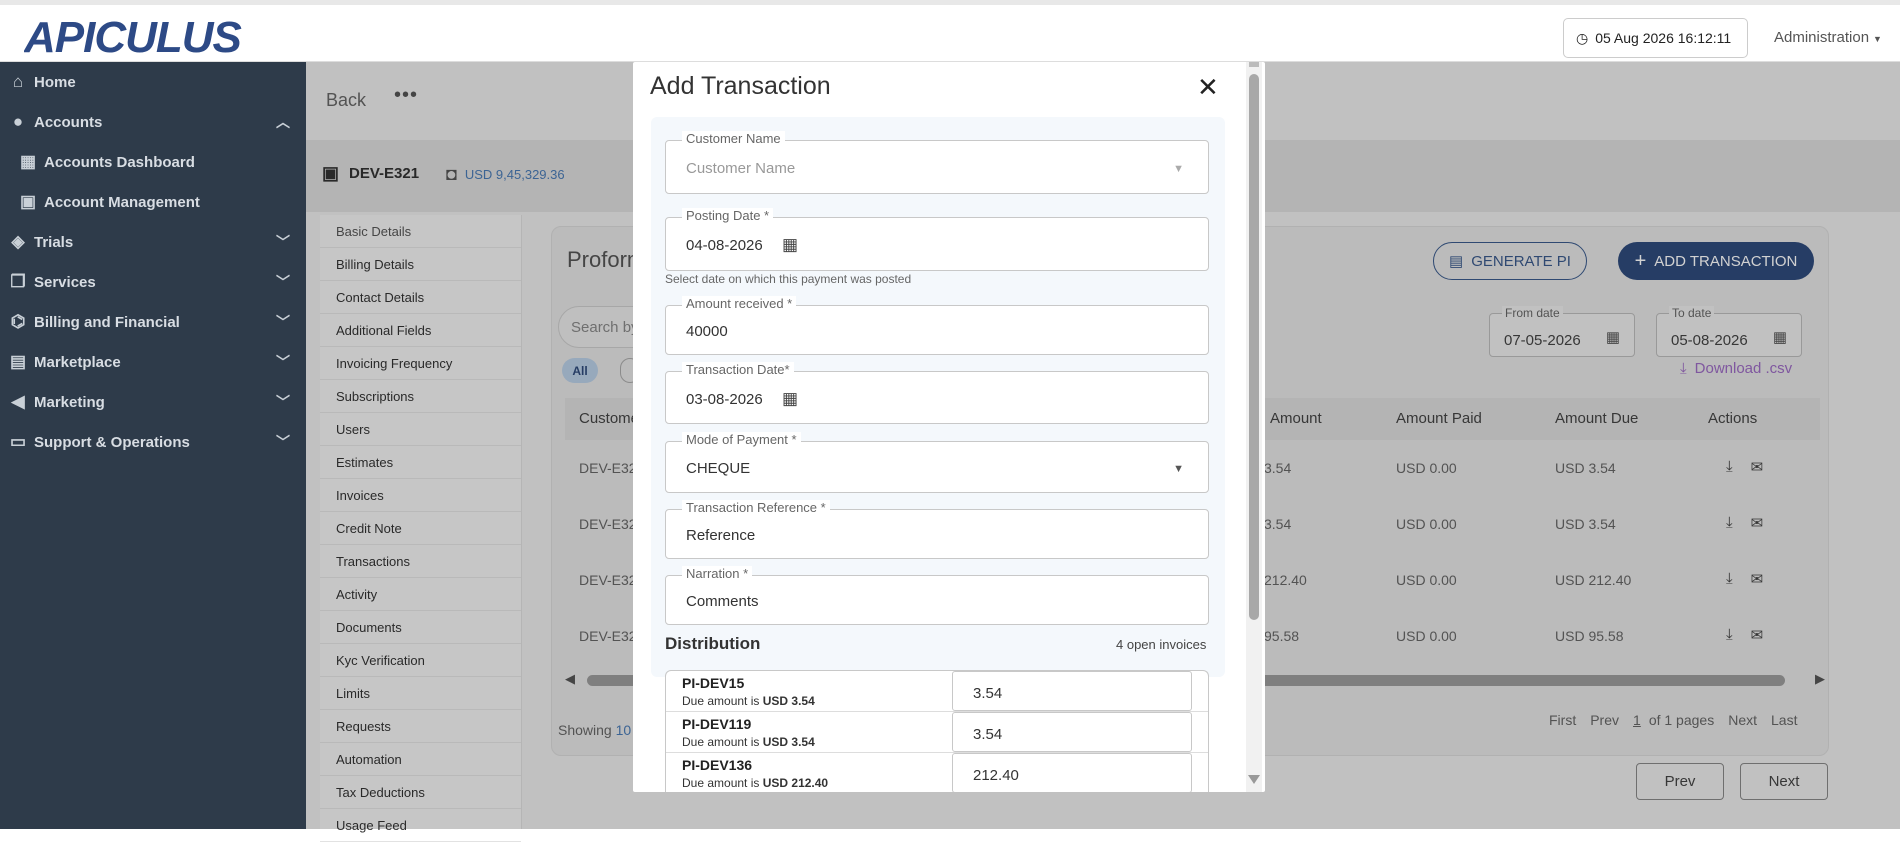  What do you see at coordinates (738, 369) in the screenshot?
I see `transaction-date-label: Transaction Date*` at bounding box center [738, 369].